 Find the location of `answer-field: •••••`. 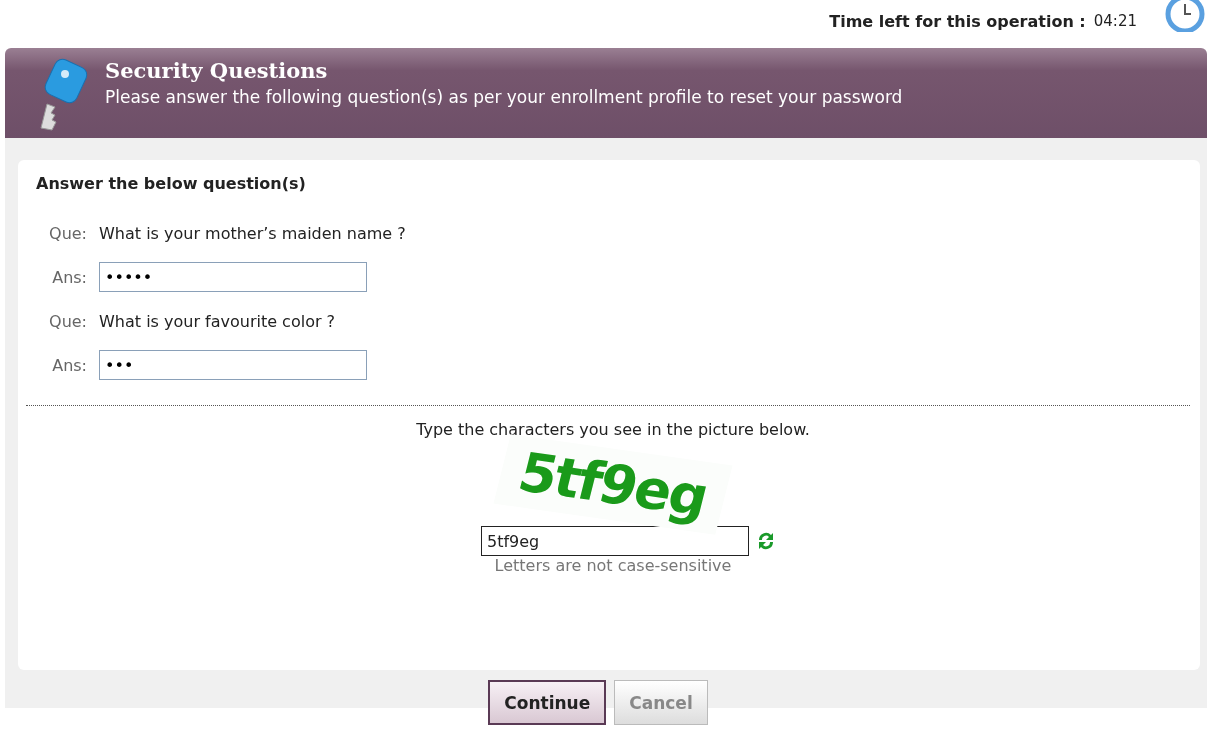

answer-field: ••••• is located at coordinates (233, 277).